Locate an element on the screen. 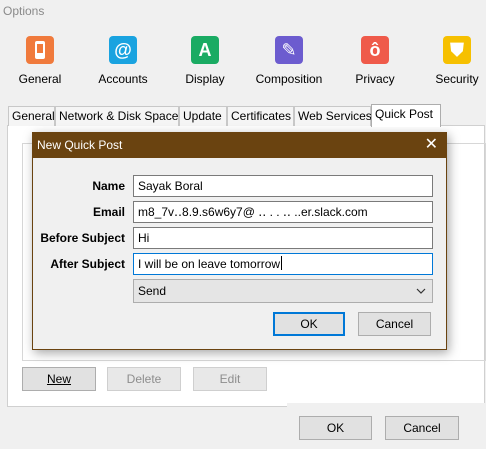 This screenshot has height=449, width=486. after-subject-label: After Subject is located at coordinates (87, 264).